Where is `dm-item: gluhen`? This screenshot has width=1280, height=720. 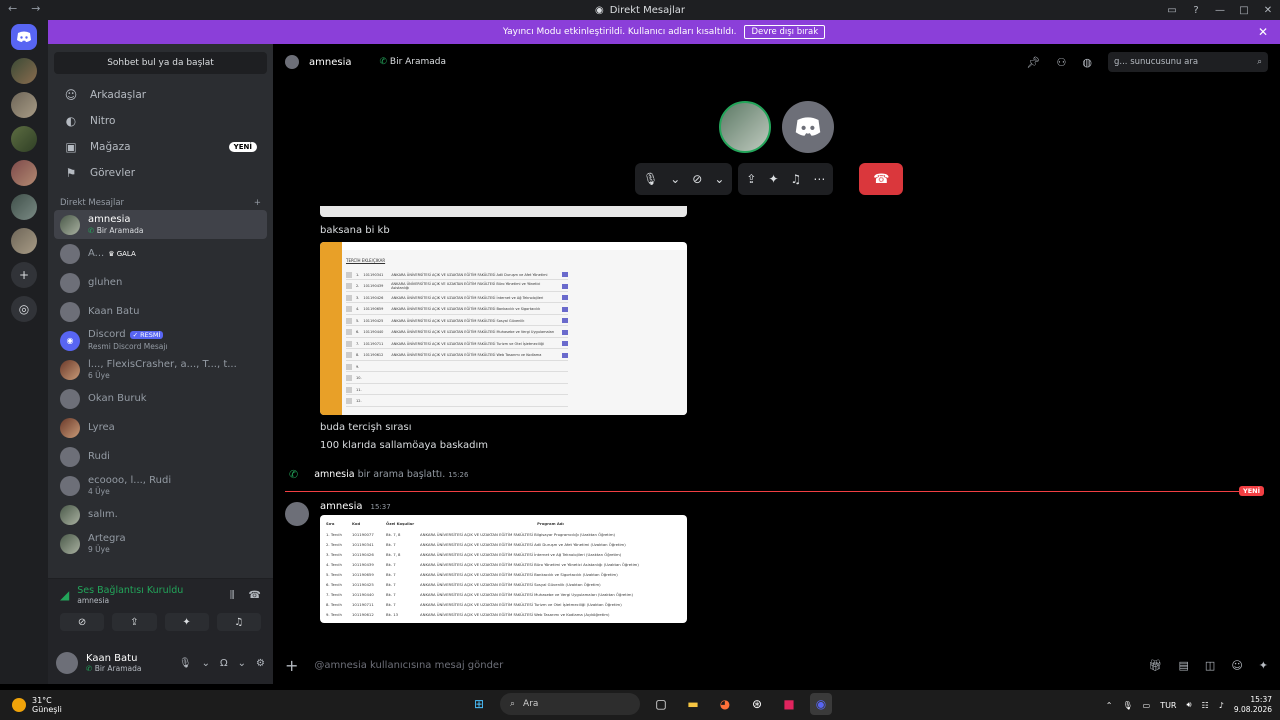 dm-item: gluhen is located at coordinates (160, 282).